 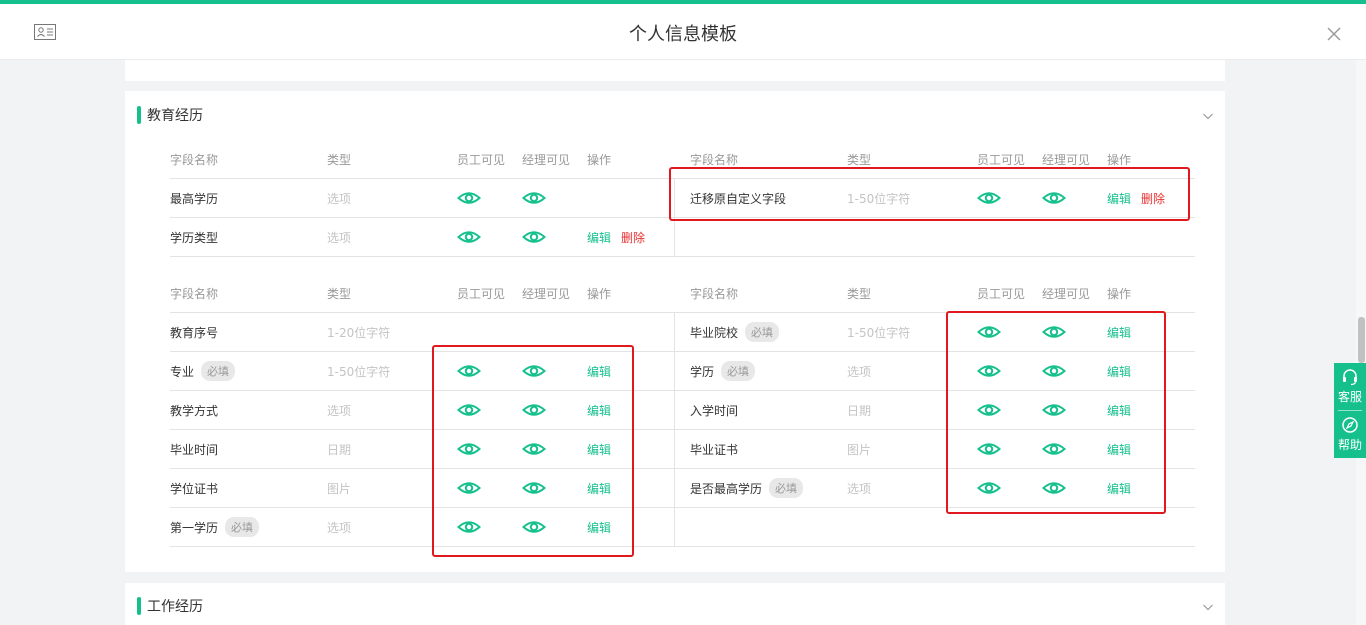 I want to click on help-button: 帮助, so click(x=1350, y=434).